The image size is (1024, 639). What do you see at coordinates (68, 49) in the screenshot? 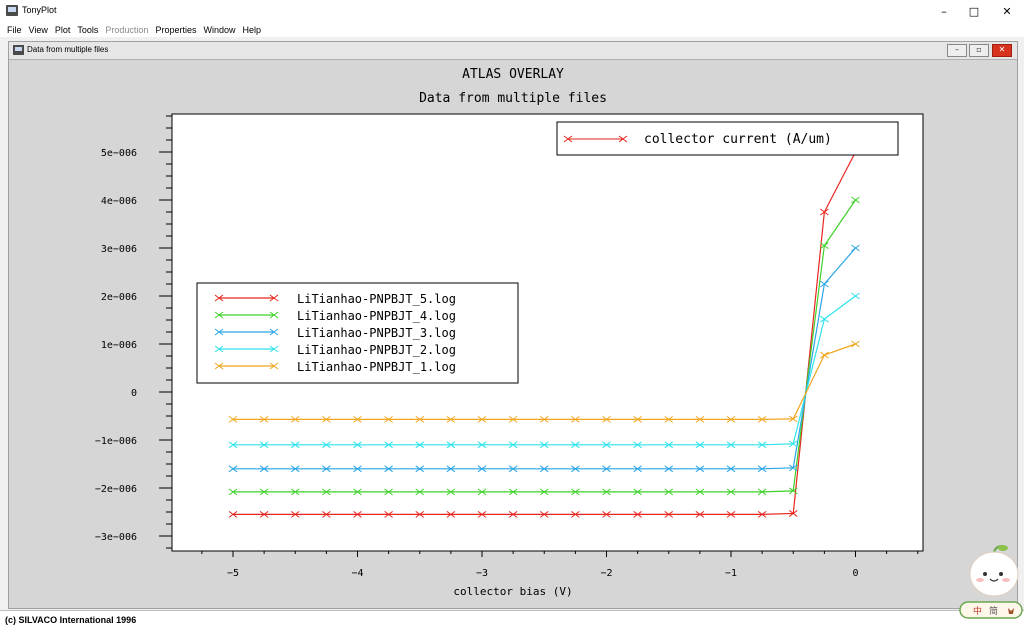
I see `subwindow-title: Data from multiple files` at bounding box center [68, 49].